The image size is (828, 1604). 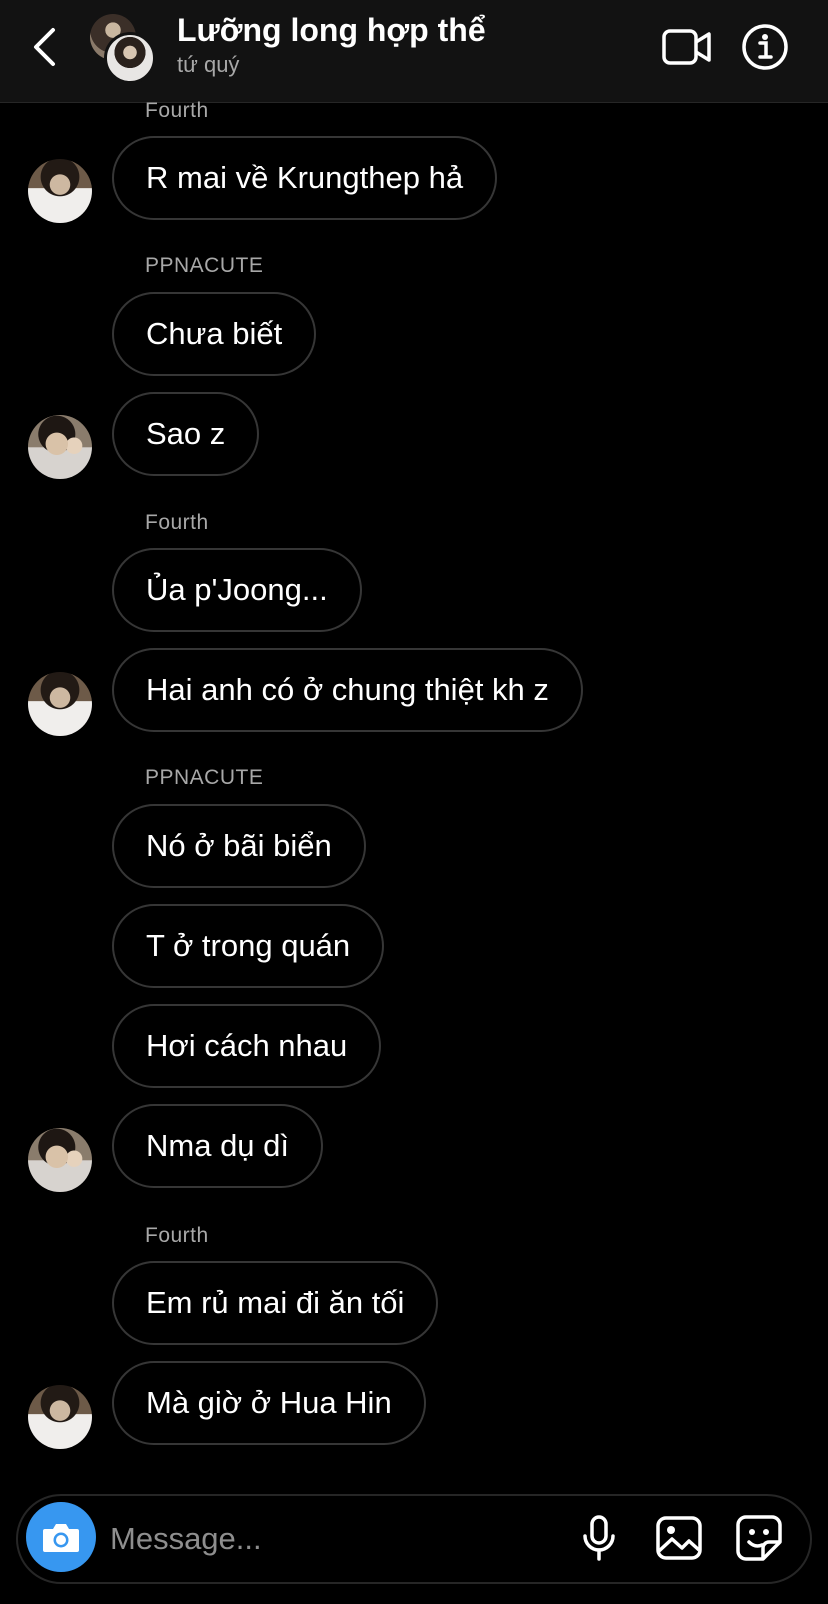 I want to click on message-bubble: Nó ở bãi biển, so click(x=239, y=846).